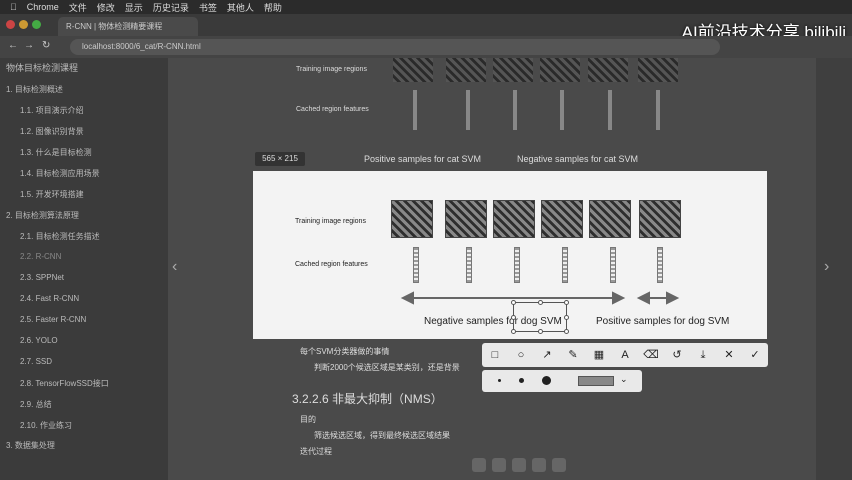 This screenshot has height=480, width=852. I want to click on forward-icon: →, so click(29, 45).